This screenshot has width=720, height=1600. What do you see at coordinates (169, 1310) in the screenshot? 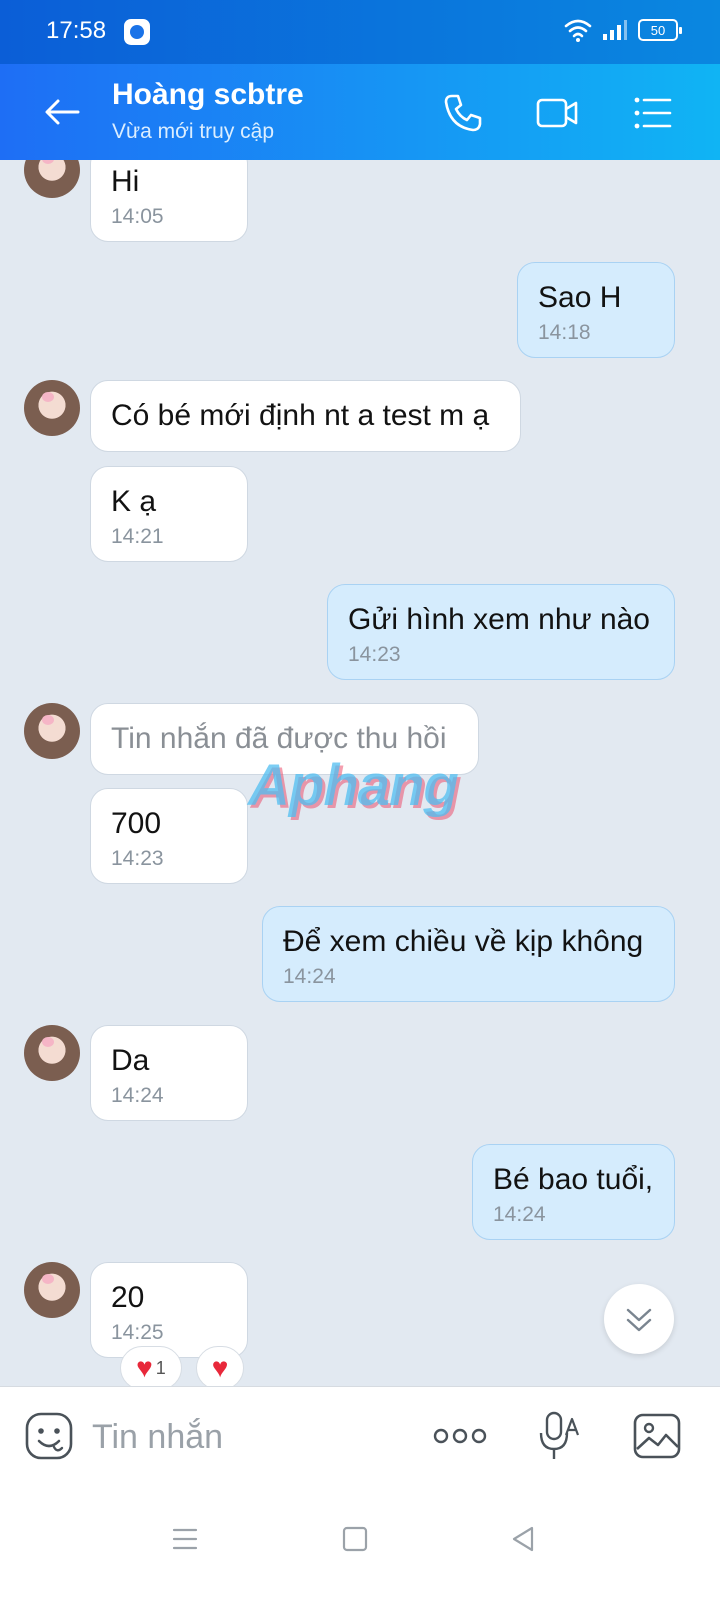
I see `incoming-message: 20 14:25` at bounding box center [169, 1310].